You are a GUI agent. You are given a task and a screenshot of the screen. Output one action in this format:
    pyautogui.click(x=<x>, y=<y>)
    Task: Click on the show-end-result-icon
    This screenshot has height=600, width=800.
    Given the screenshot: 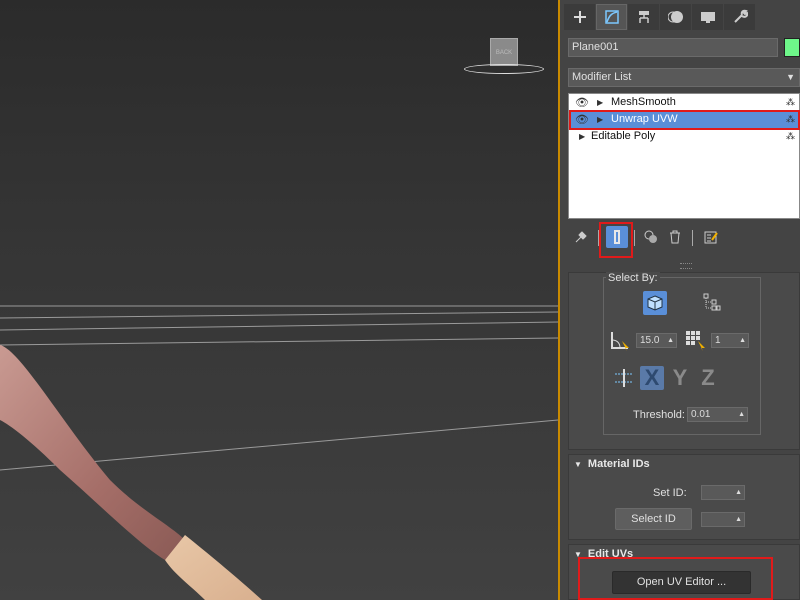 What is the action you would take?
    pyautogui.click(x=617, y=237)
    